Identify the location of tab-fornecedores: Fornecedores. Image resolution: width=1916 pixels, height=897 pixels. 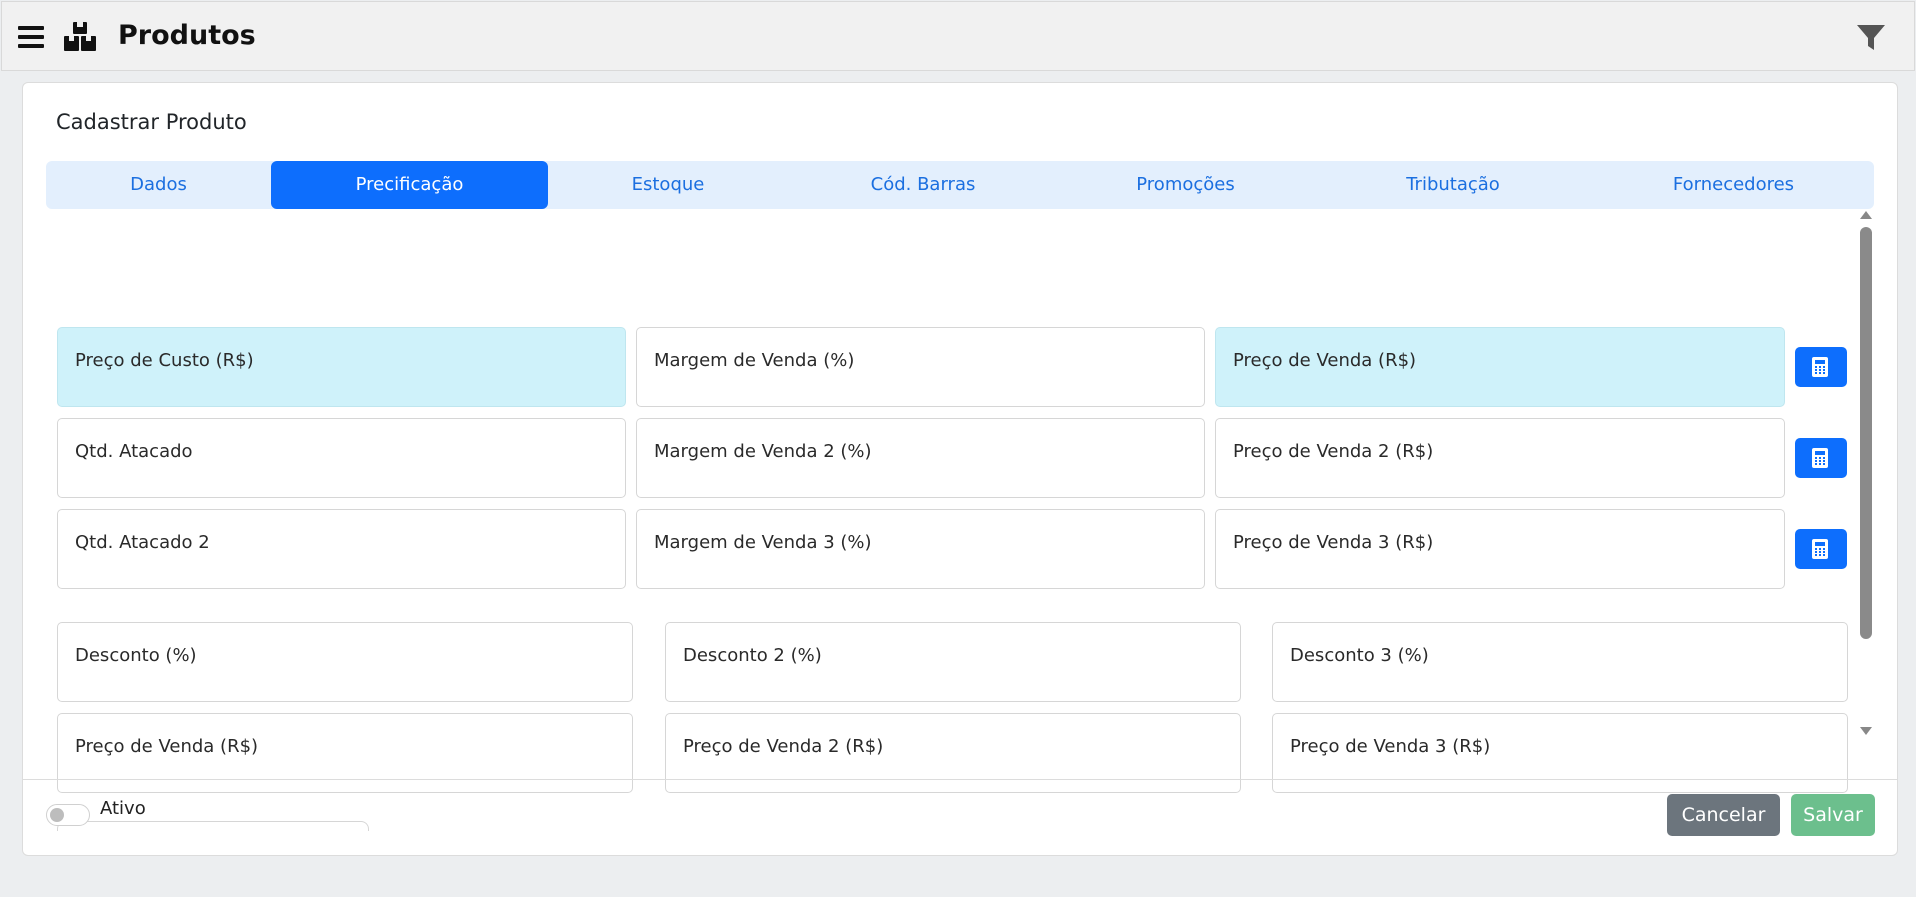
(1733, 185).